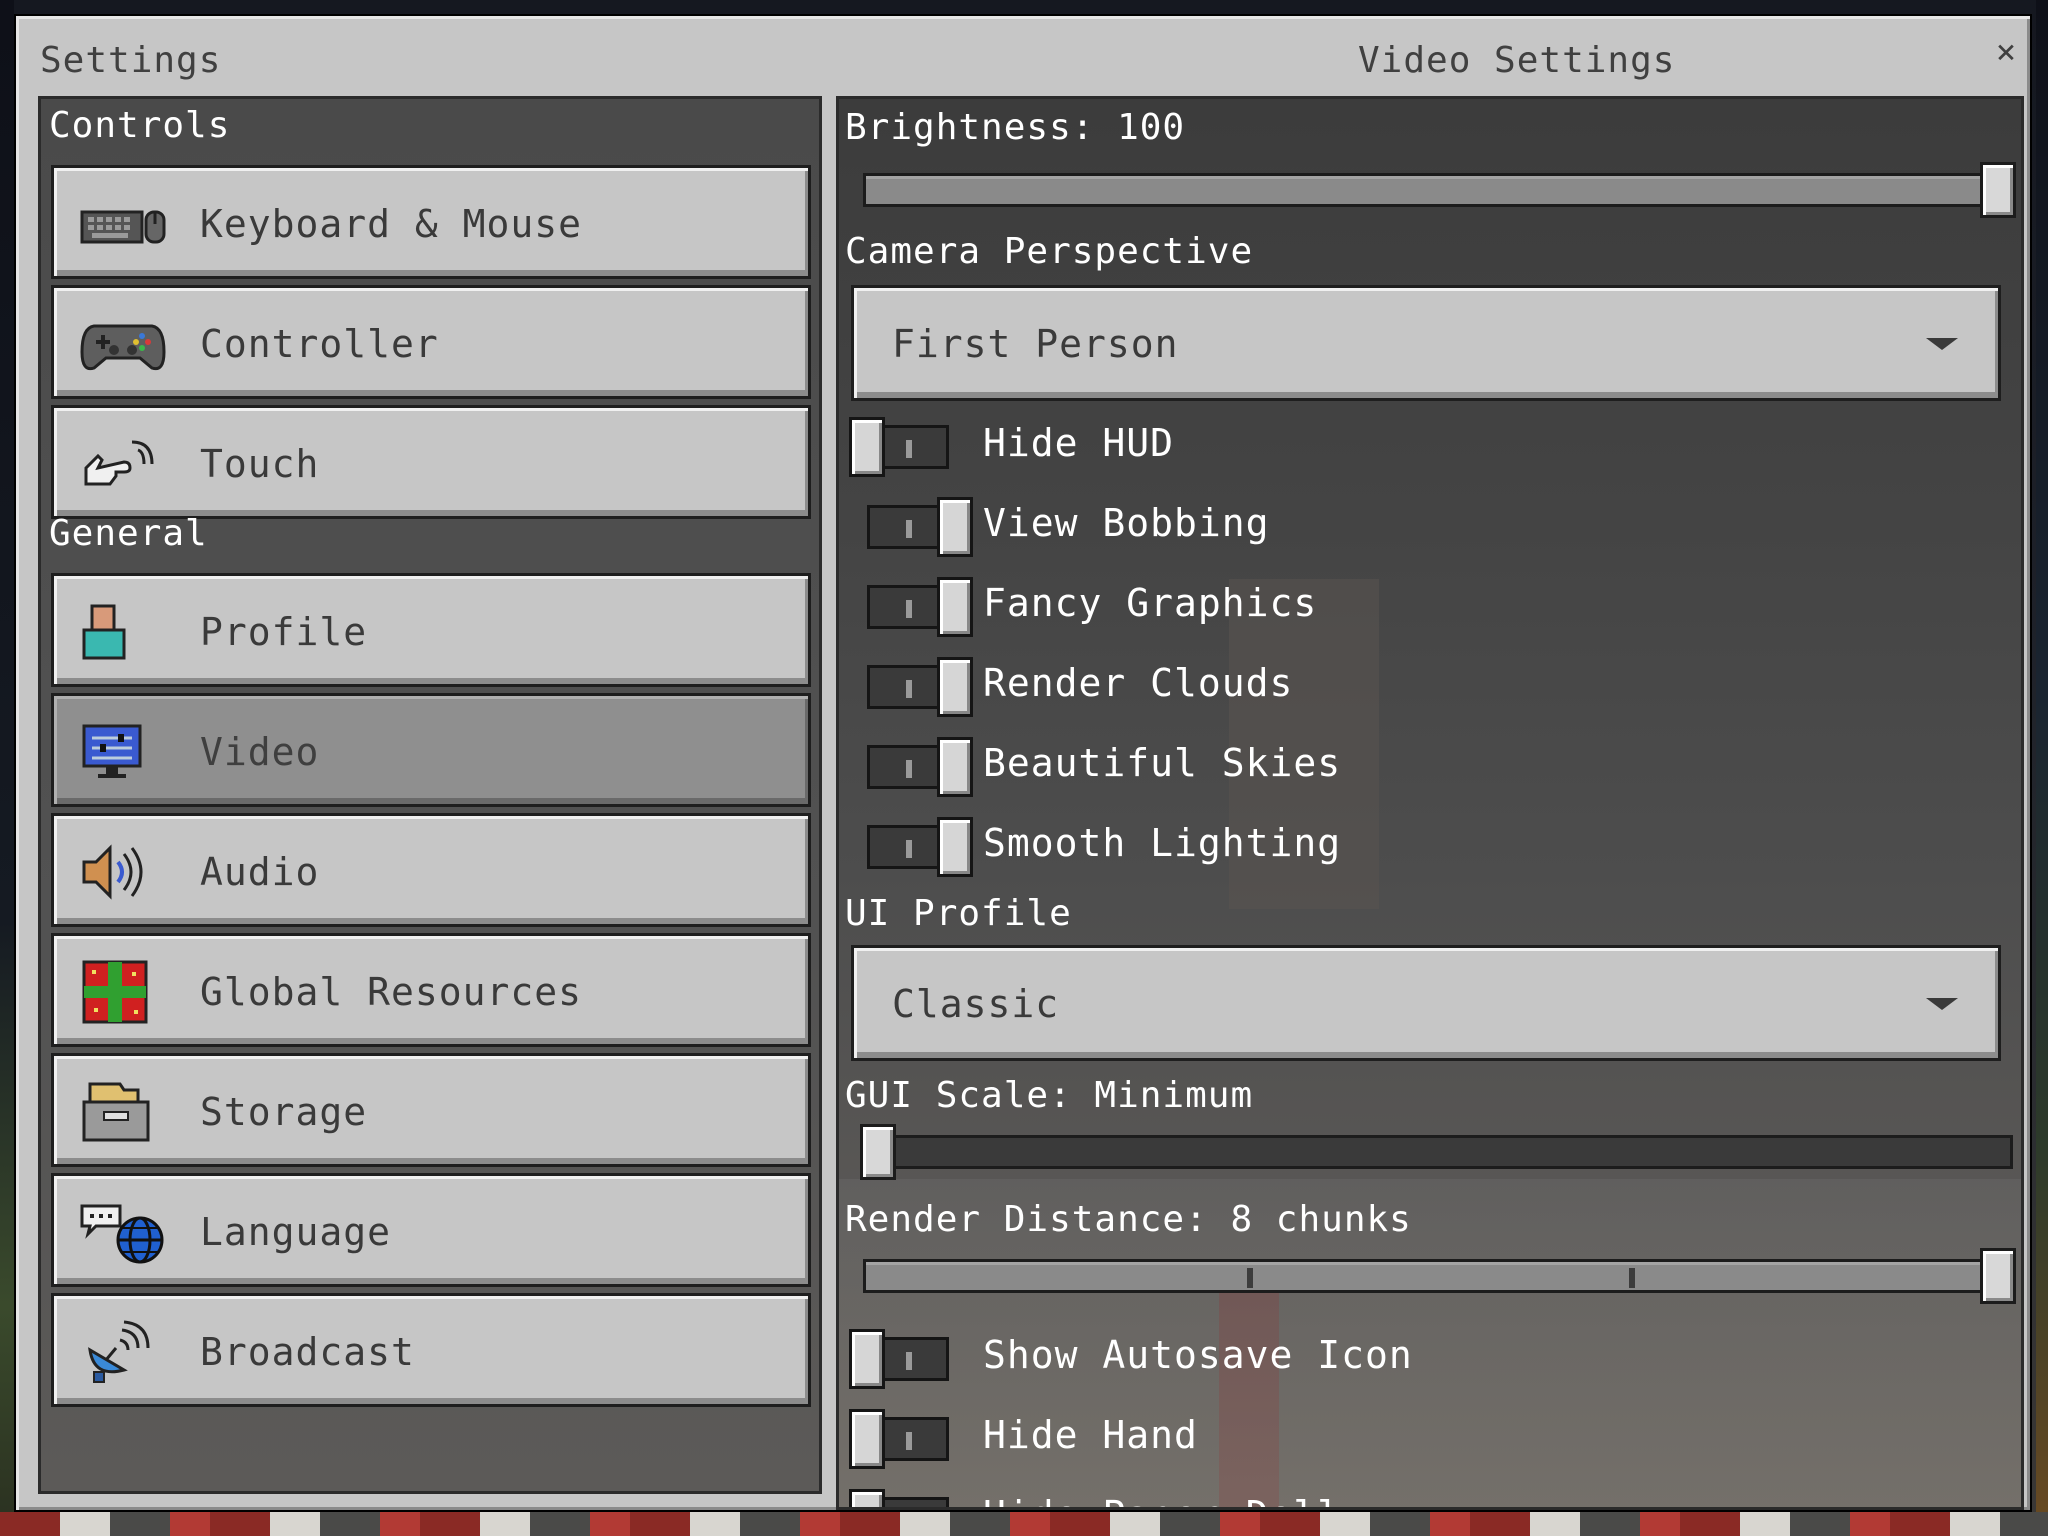  I want to click on sidebar-item-keyboard-mouse: Keyboard & Mouse, so click(431, 222).